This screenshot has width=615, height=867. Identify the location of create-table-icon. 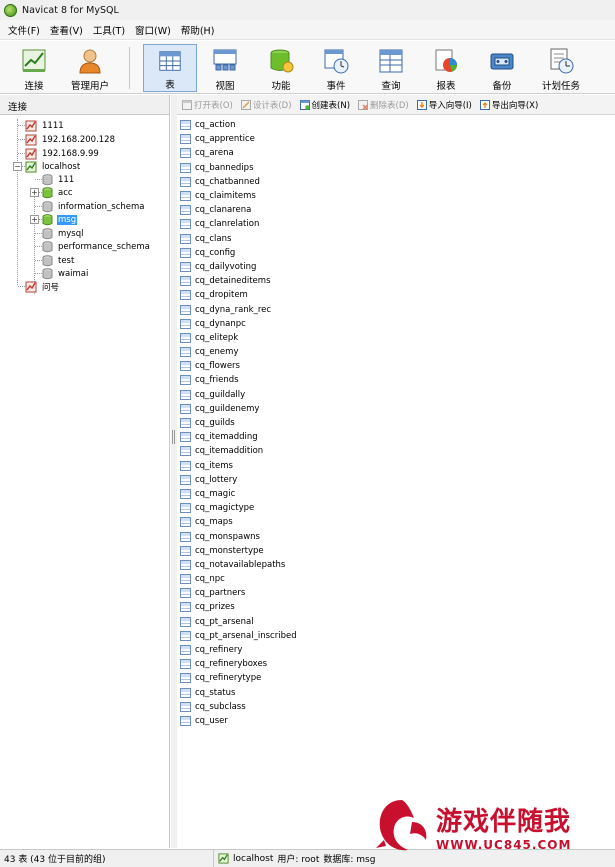
(304, 104).